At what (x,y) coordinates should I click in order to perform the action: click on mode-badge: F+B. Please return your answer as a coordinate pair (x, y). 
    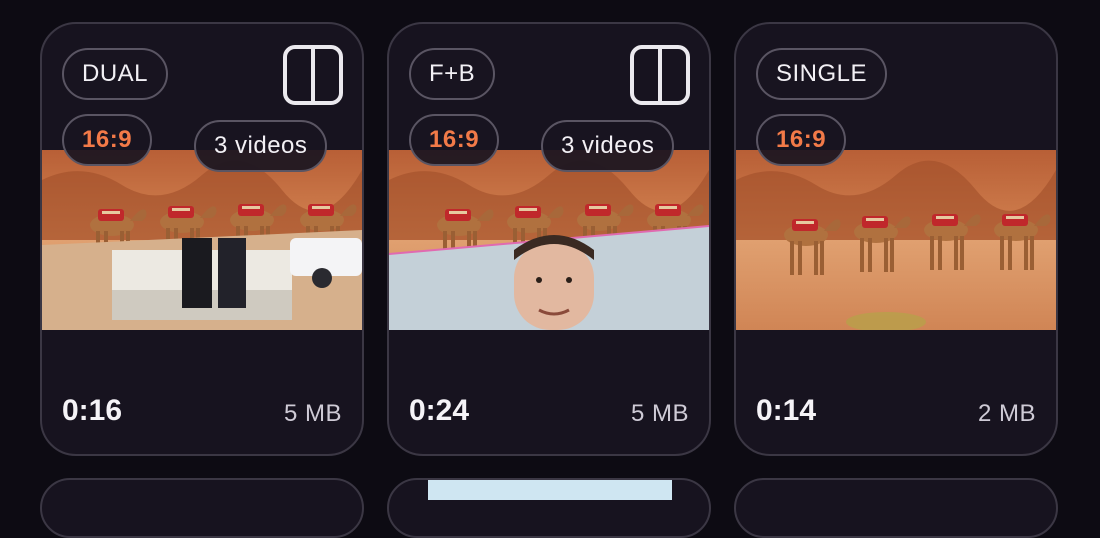
    Looking at the image, I should click on (452, 74).